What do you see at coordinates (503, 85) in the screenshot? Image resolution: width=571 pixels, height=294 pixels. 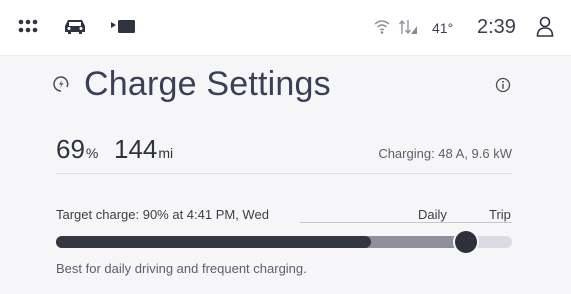 I see `info-icon` at bounding box center [503, 85].